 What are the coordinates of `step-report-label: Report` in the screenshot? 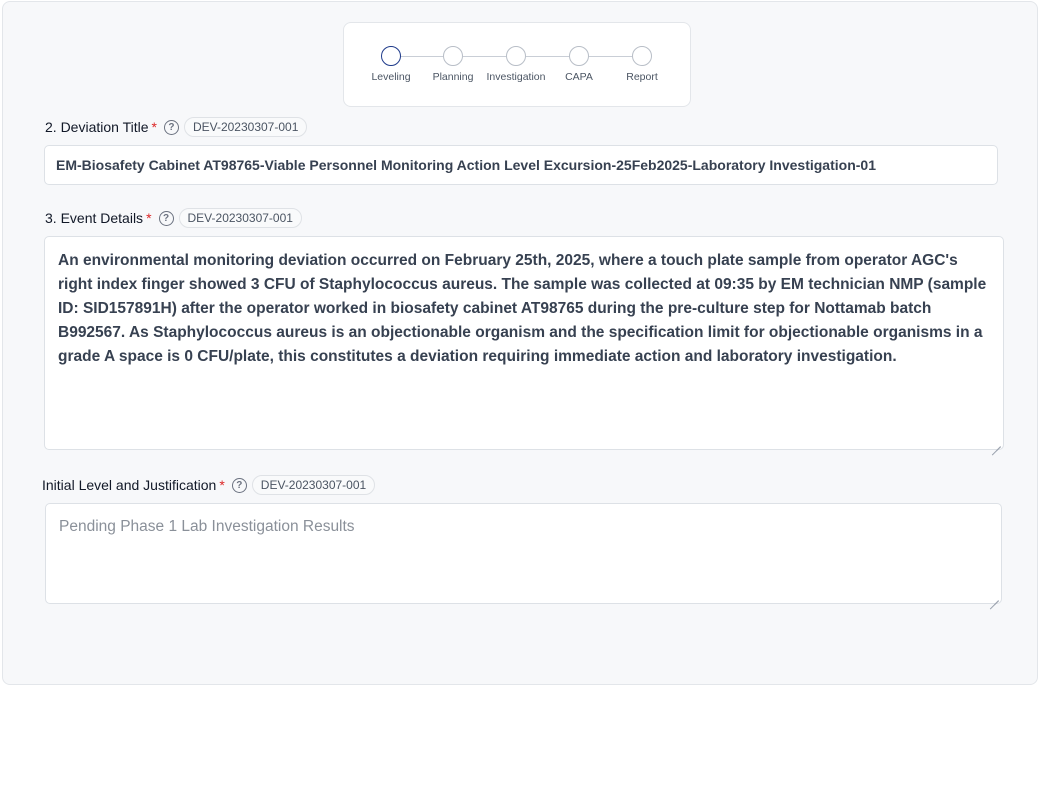 It's located at (642, 77).